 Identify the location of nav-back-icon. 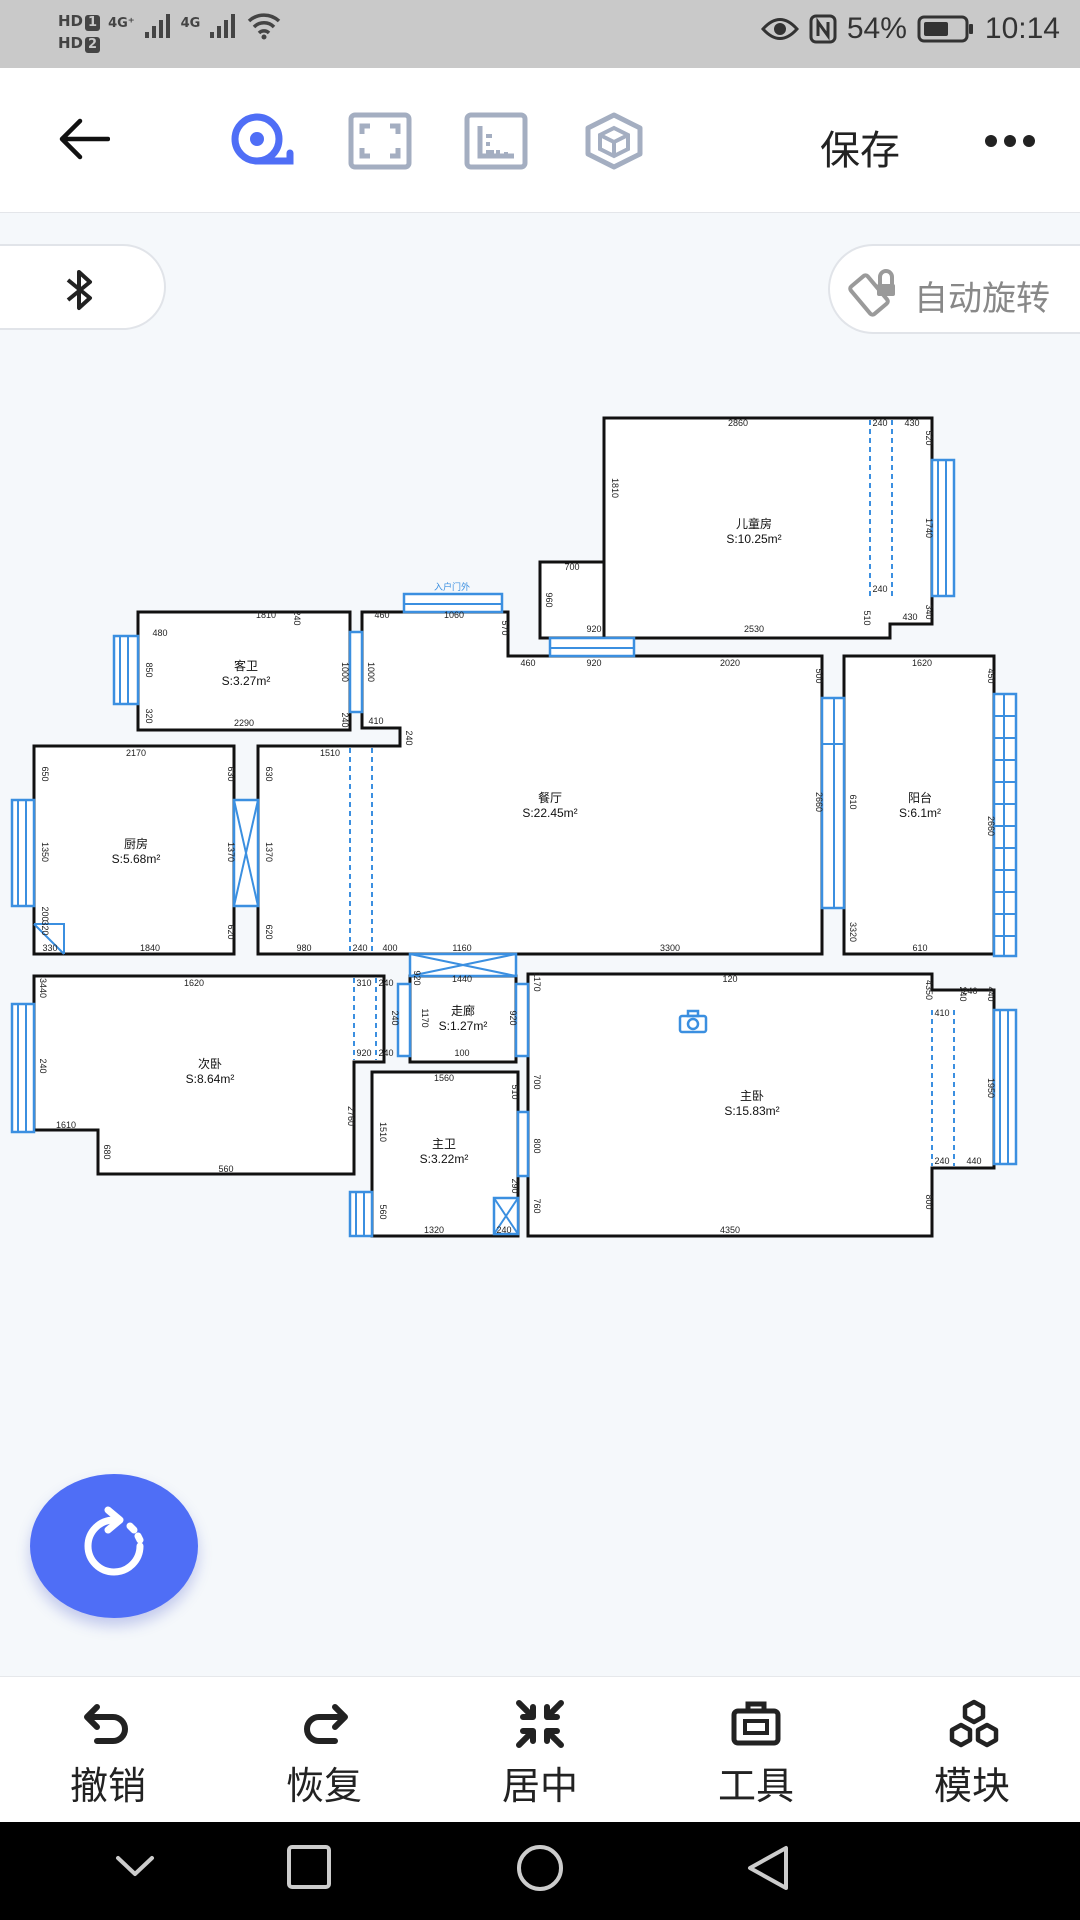
(768, 1868).